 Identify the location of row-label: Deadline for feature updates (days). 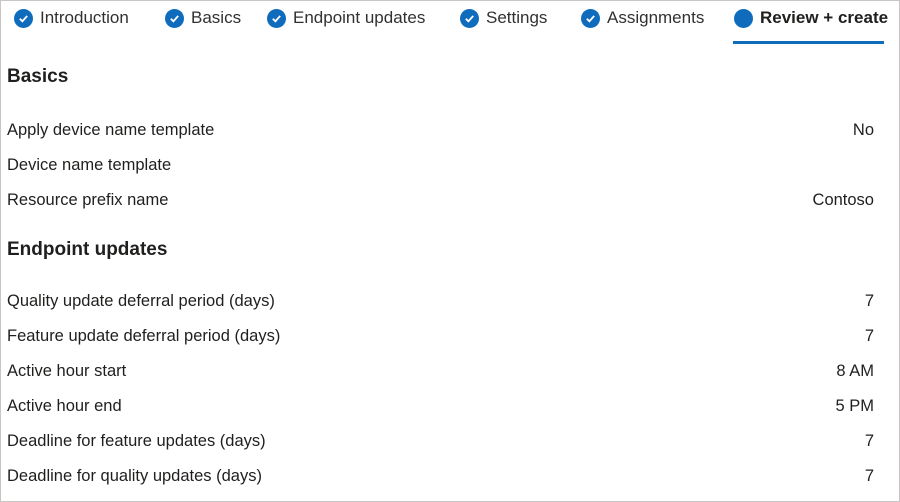
(136, 440).